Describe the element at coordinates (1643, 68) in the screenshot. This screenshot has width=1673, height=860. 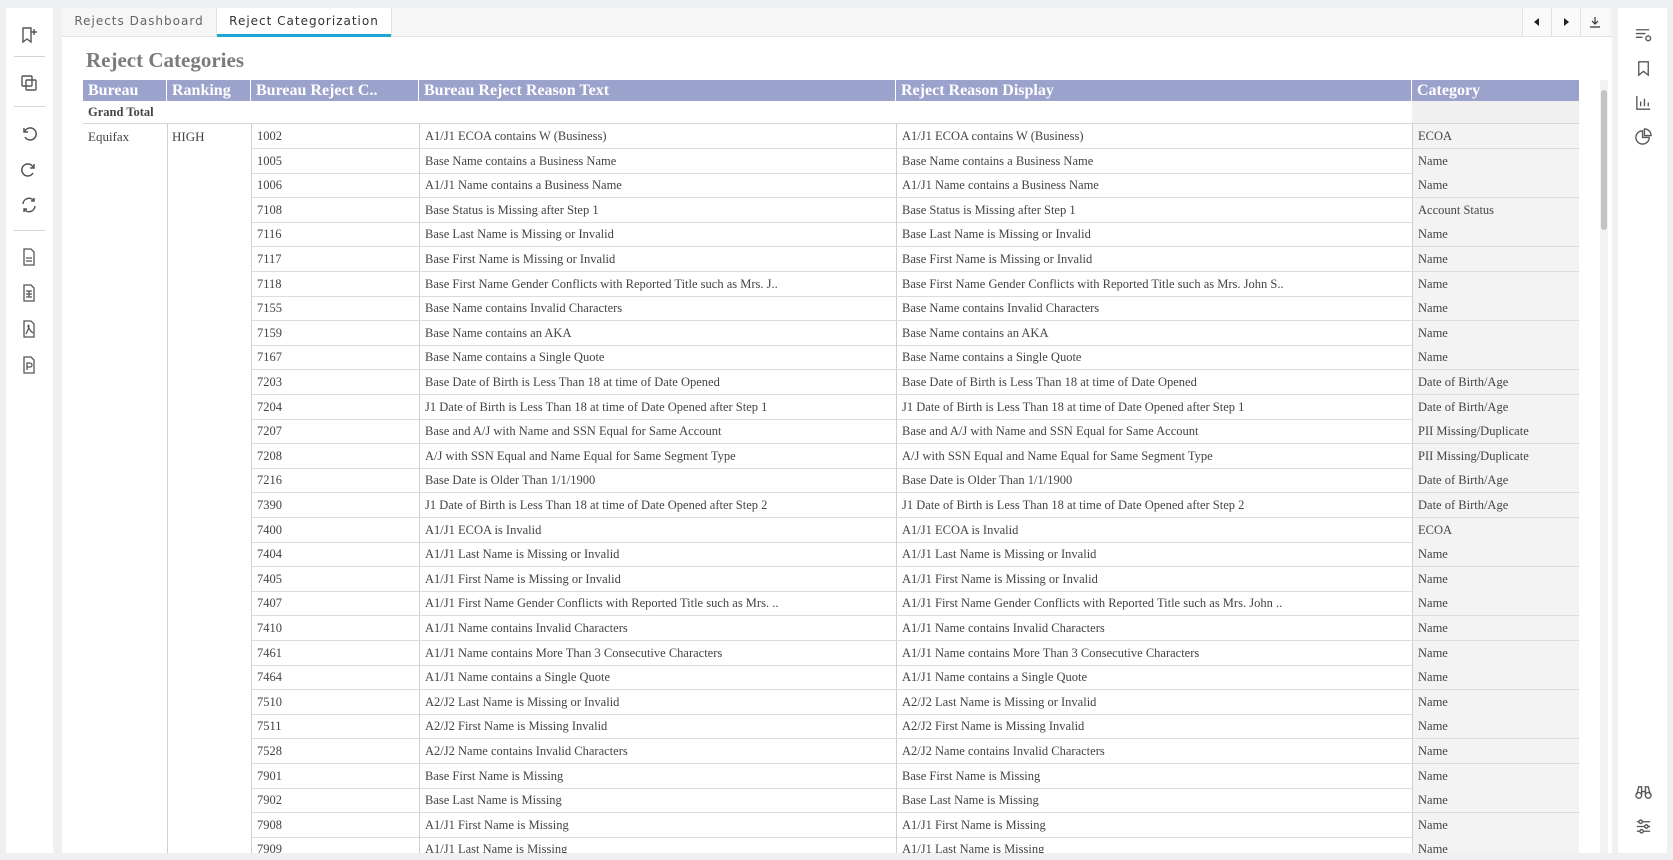
I see `bookmark-icon` at that location.